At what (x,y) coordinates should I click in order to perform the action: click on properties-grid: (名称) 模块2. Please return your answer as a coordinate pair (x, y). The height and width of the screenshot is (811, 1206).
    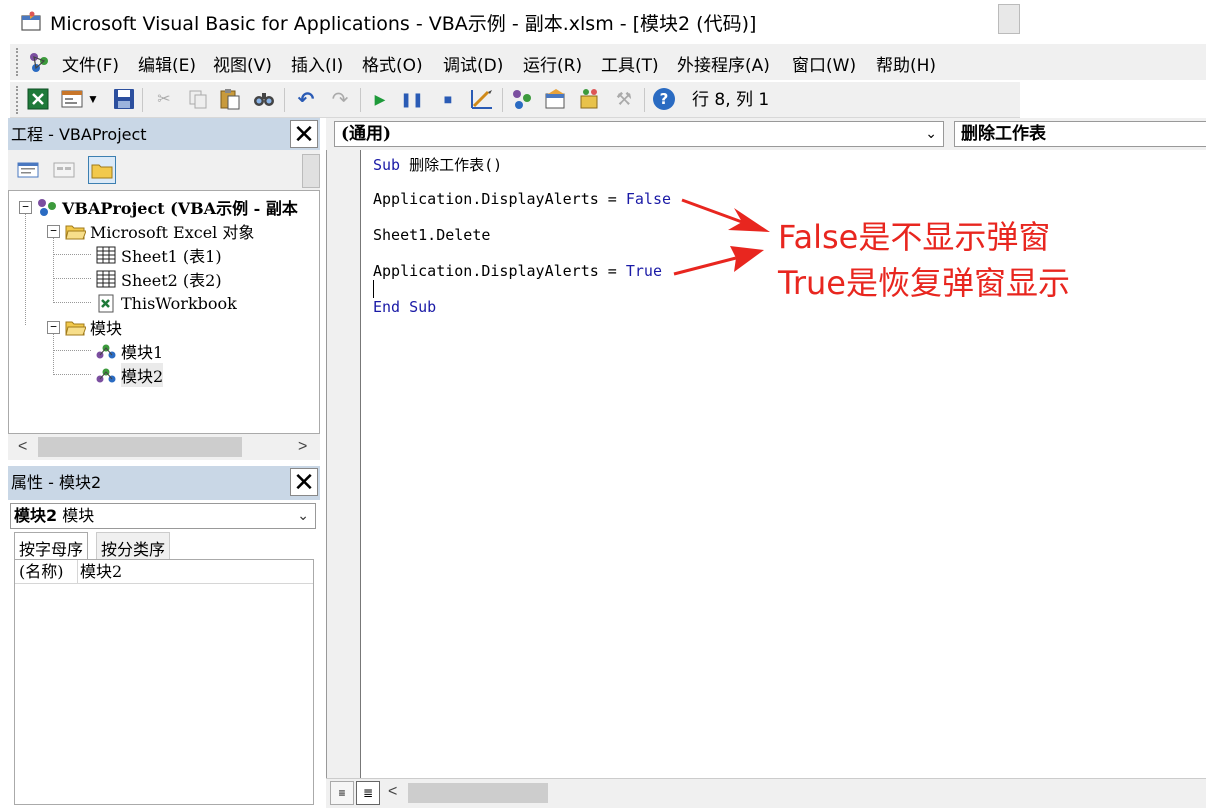
    Looking at the image, I should click on (164, 682).